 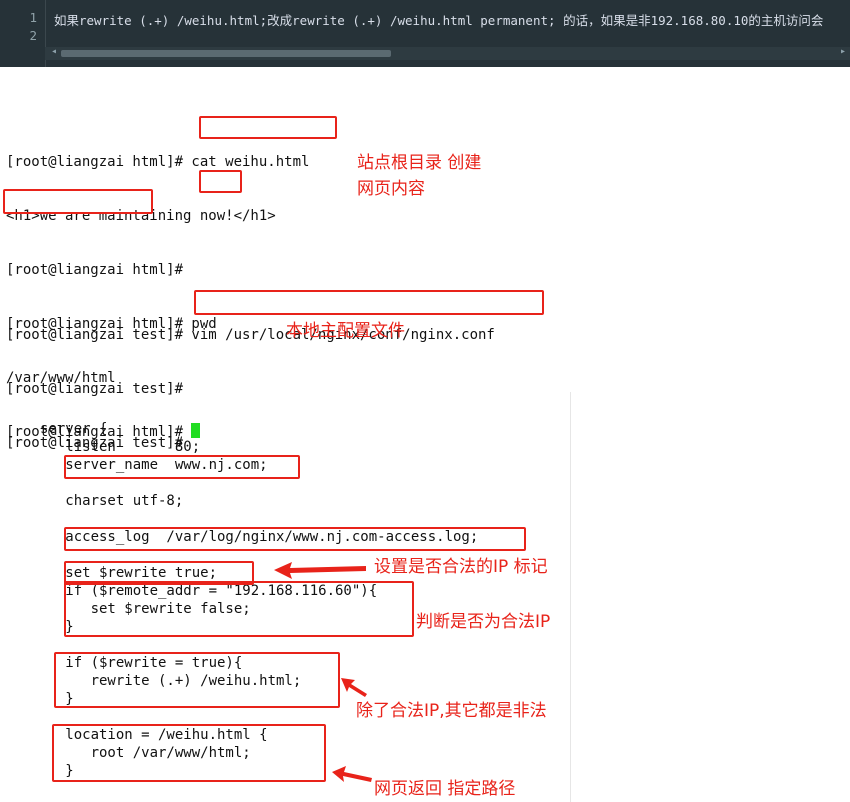 I want to click on divider, so click(x=570, y=597).